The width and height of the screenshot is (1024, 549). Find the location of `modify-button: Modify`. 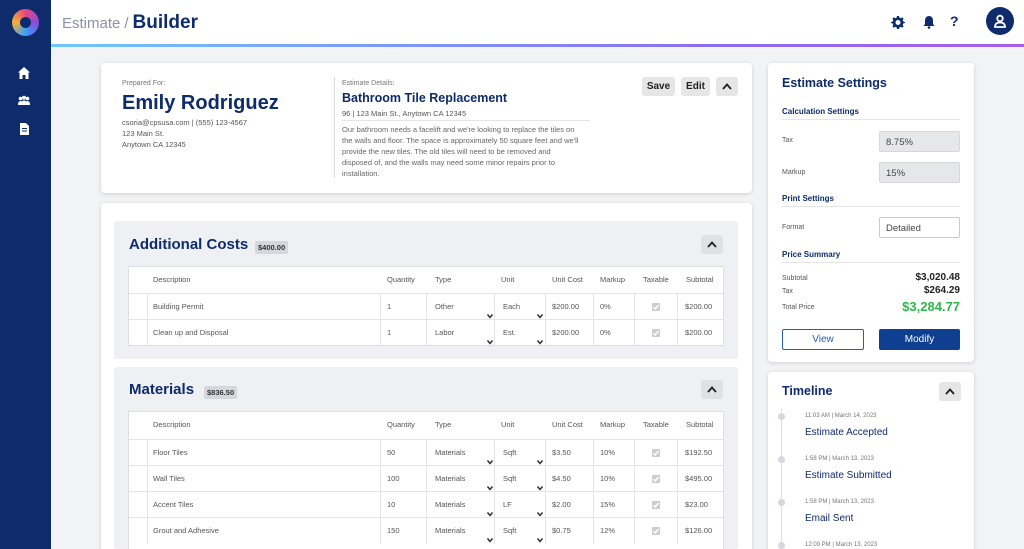

modify-button: Modify is located at coordinates (919, 339).